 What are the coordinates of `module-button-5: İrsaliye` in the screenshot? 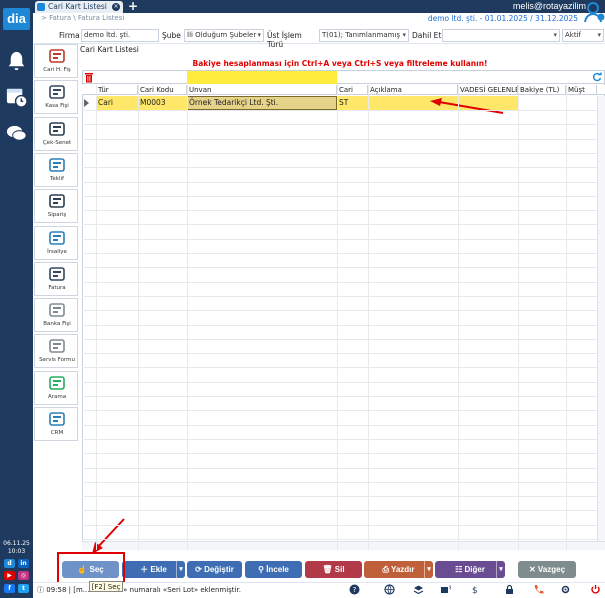 It's located at (56, 242).